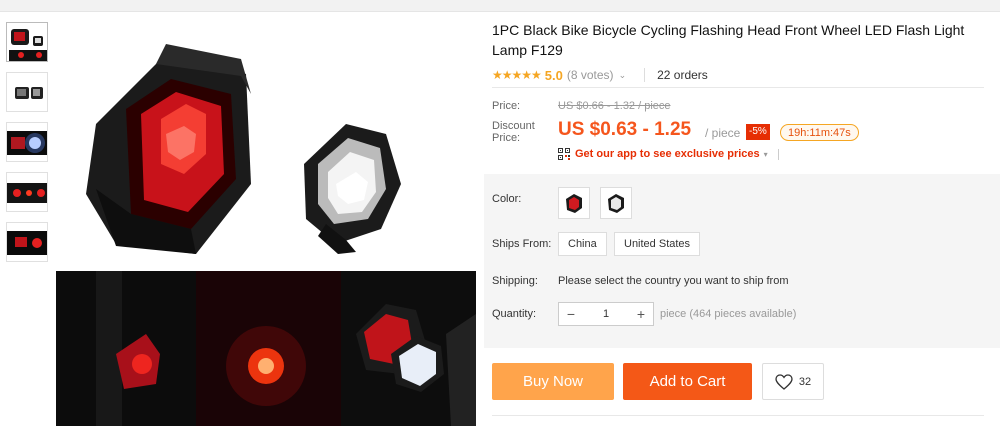  What do you see at coordinates (614, 106) in the screenshot?
I see `original-price: US $0.66 - 1.32 / piece` at bounding box center [614, 106].